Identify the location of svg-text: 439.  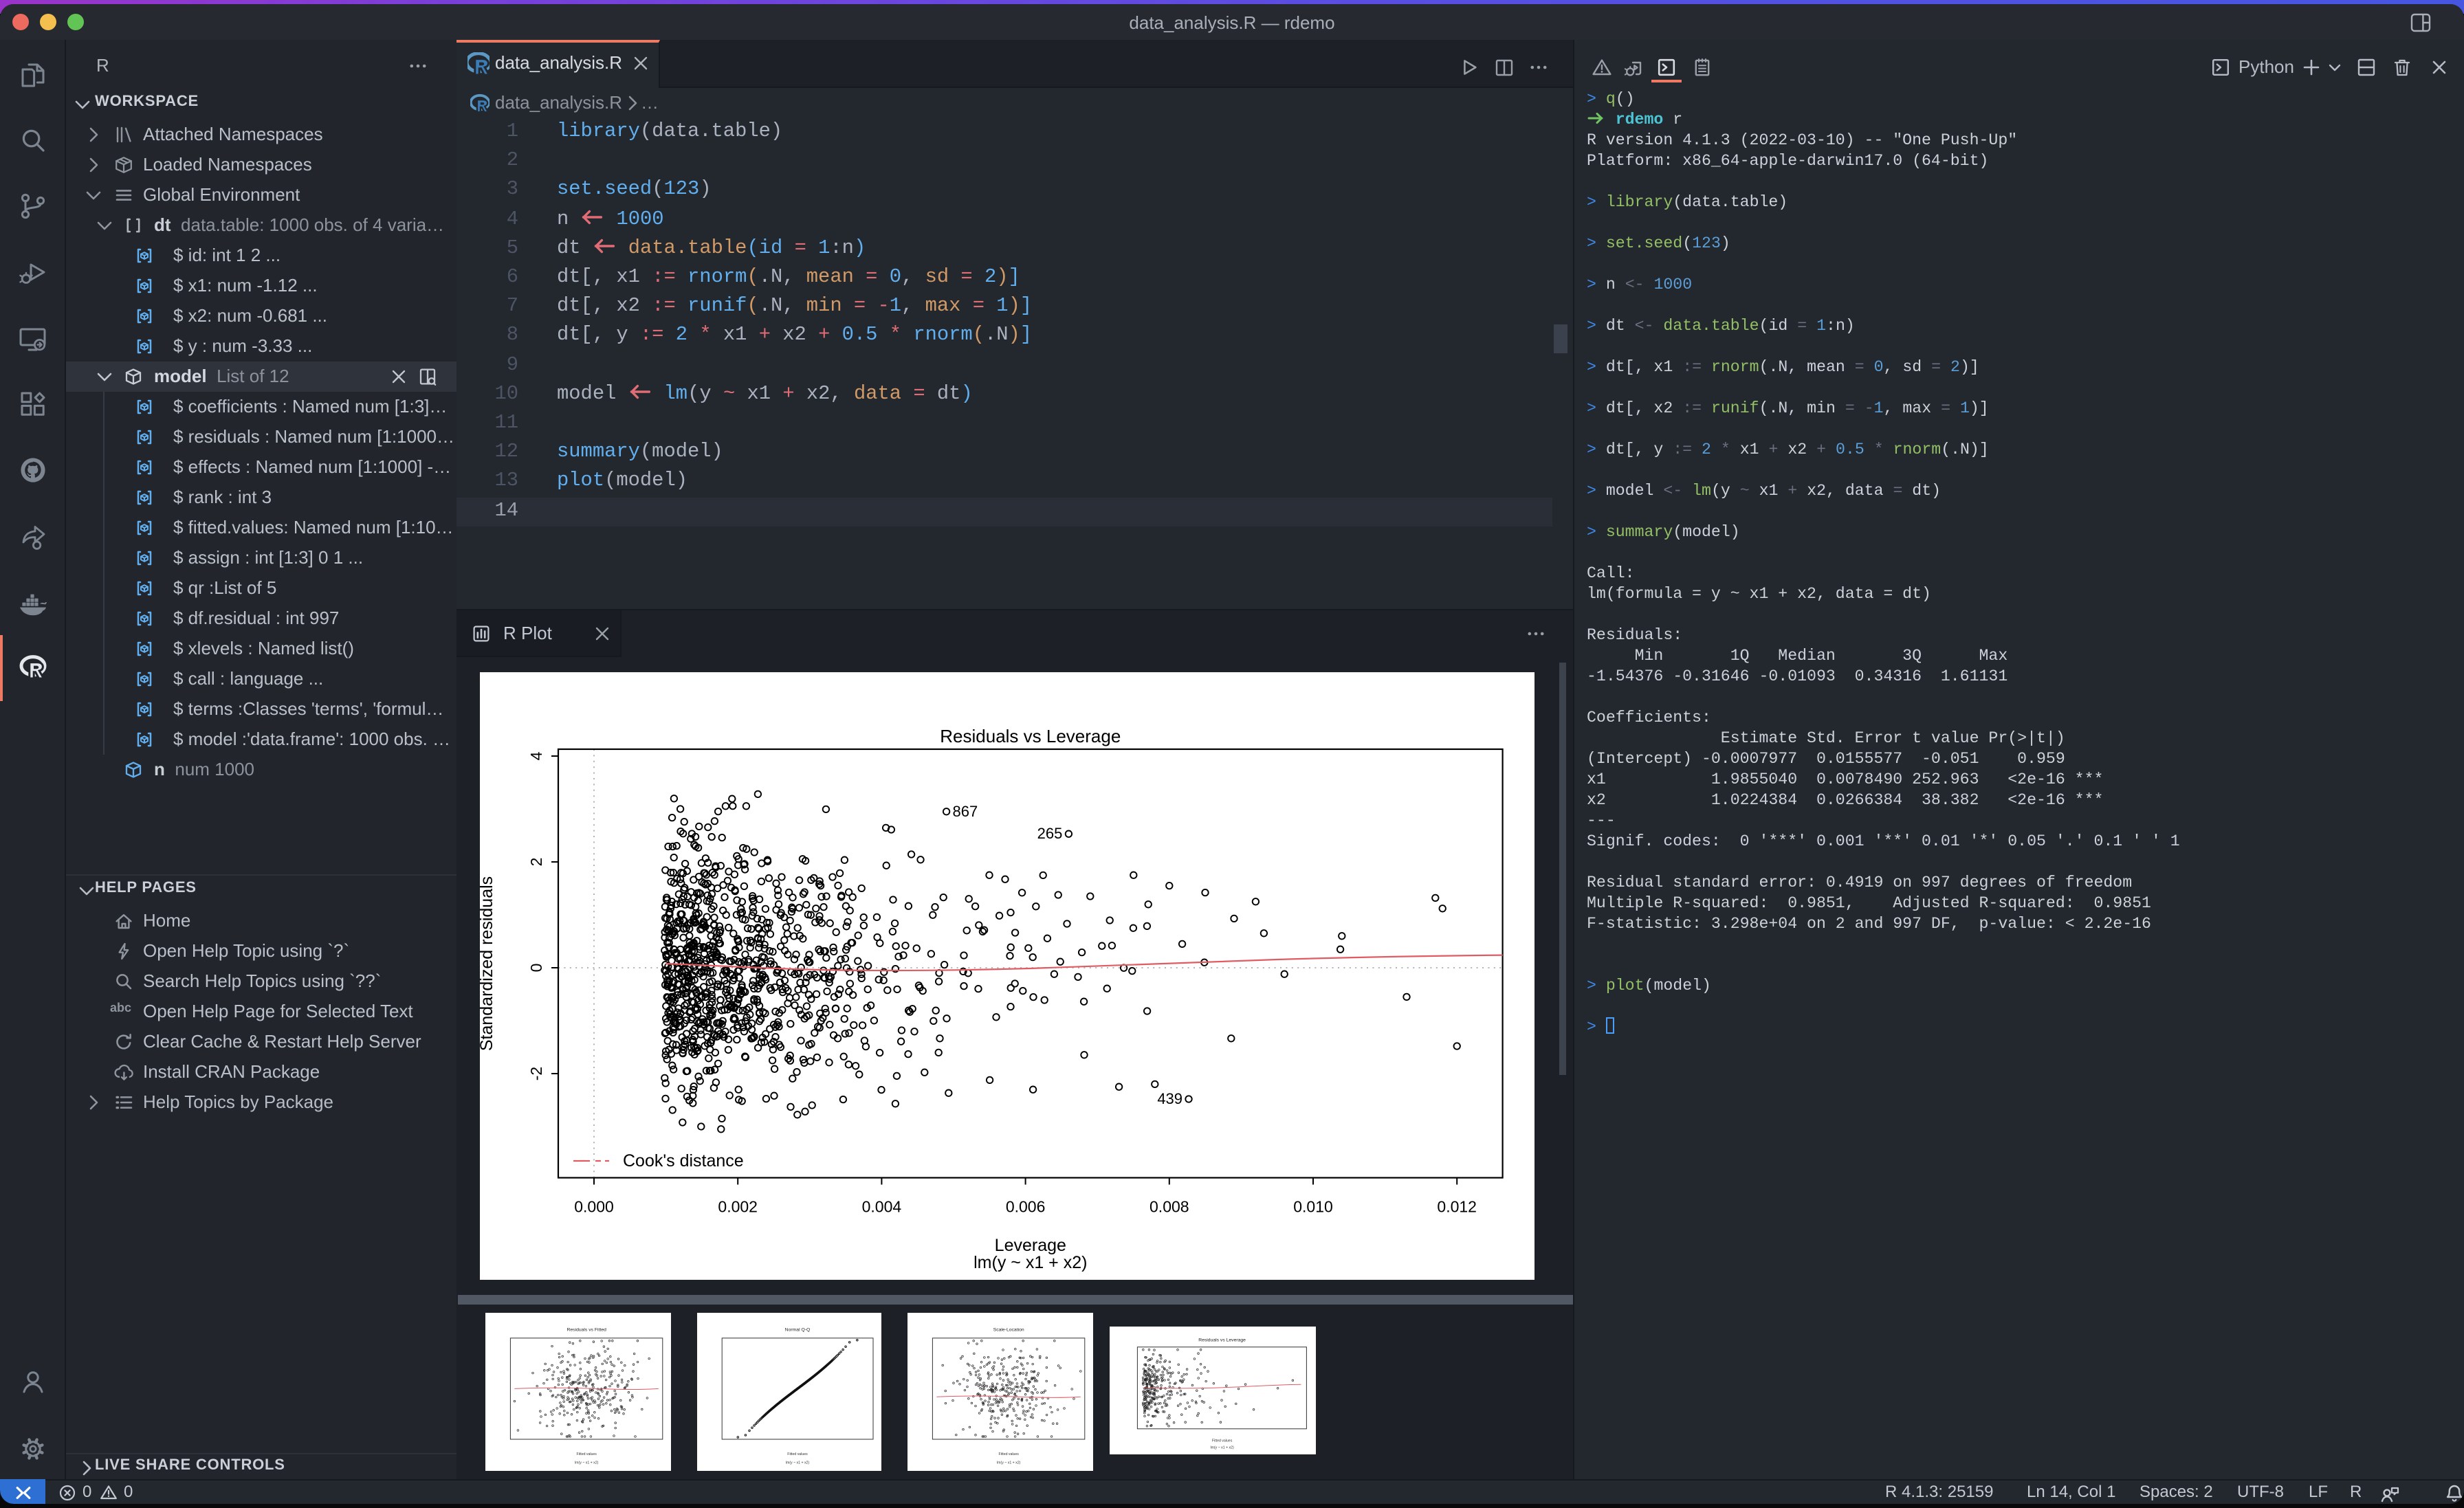
(1169, 1098).